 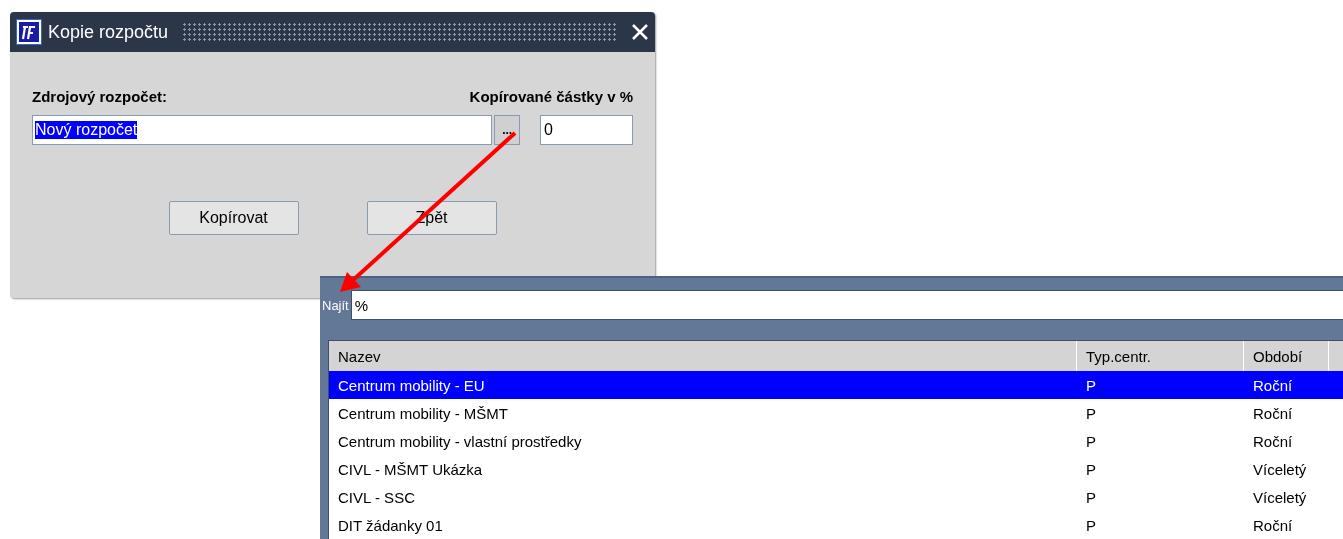 What do you see at coordinates (390, 525) in the screenshot?
I see `table-cell-text: DIT žádanky 01` at bounding box center [390, 525].